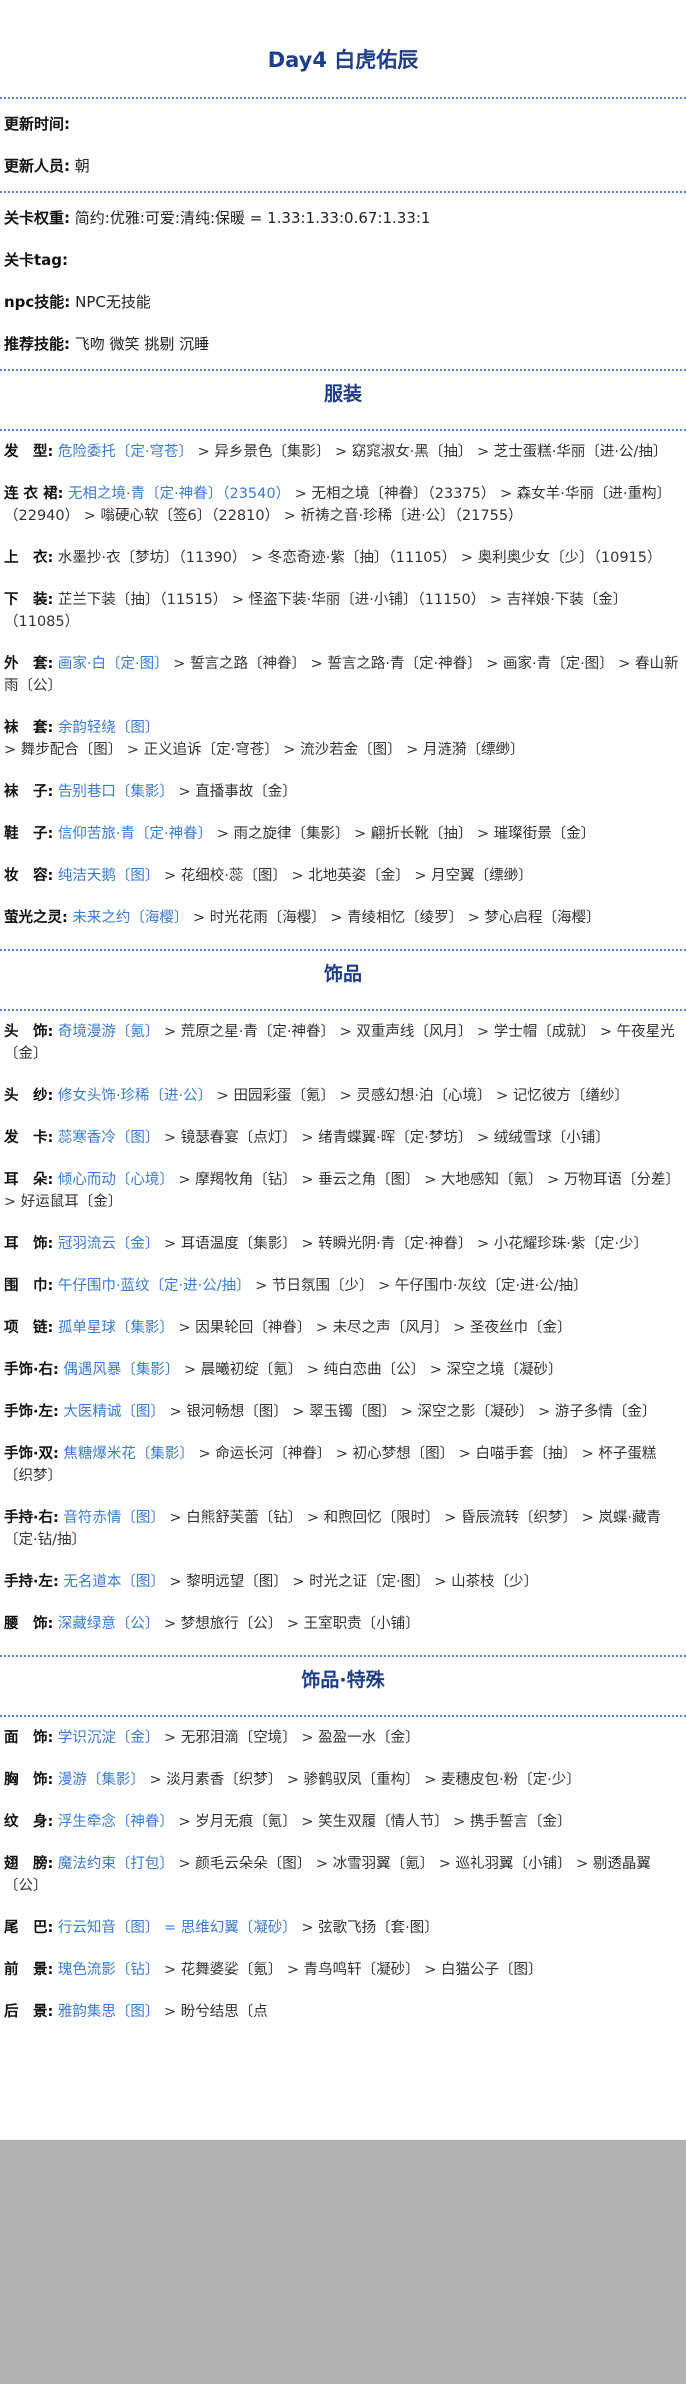 The height and width of the screenshot is (2384, 686). Describe the element at coordinates (29, 1244) in the screenshot. I see `item-label: 耳 饰:` at that location.